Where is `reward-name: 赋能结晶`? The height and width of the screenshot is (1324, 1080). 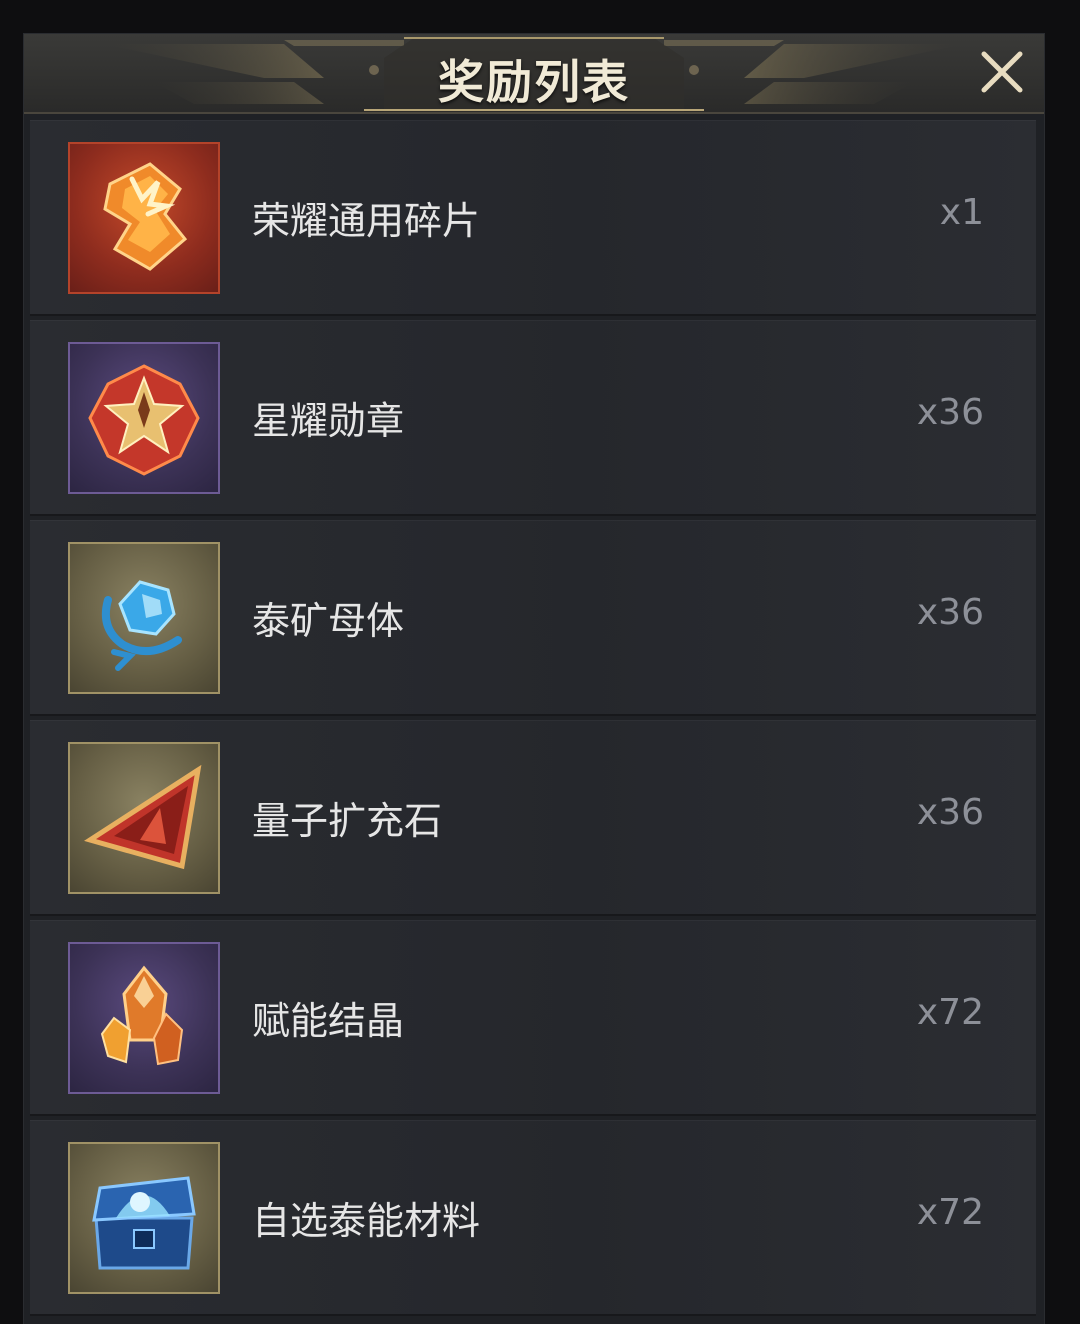 reward-name: 赋能结晶 is located at coordinates (328, 1021).